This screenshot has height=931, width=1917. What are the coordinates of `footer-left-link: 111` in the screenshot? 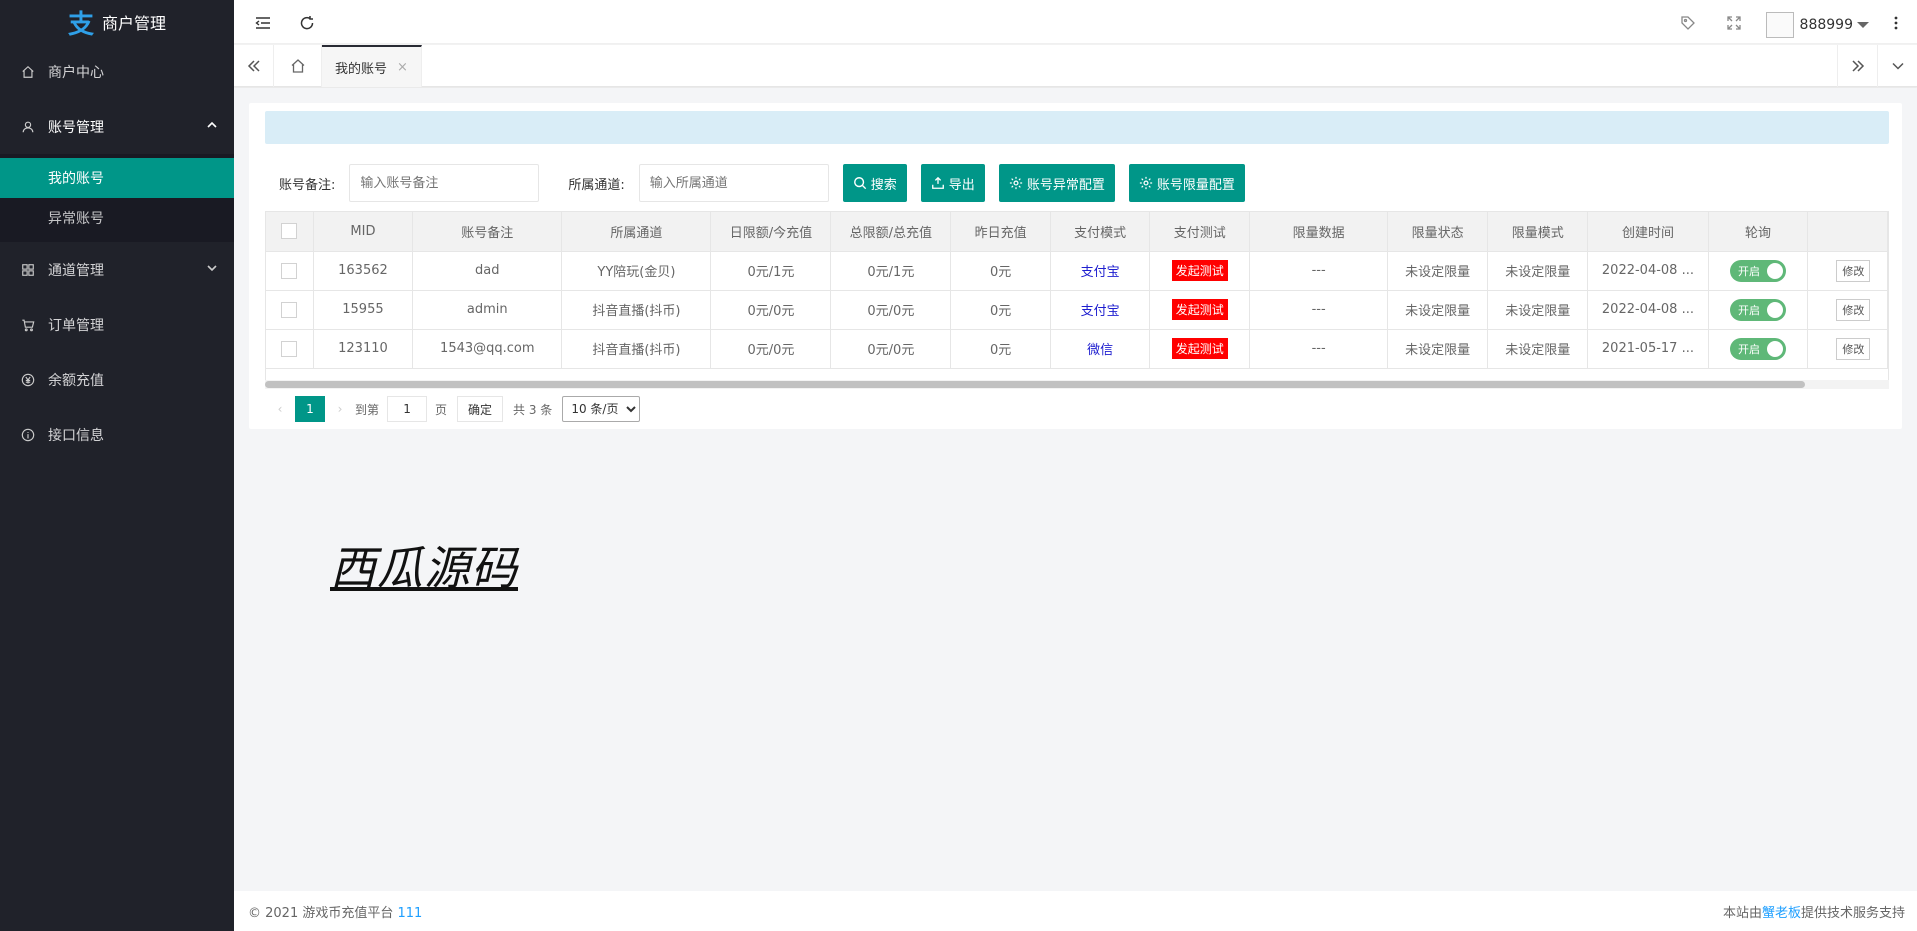 It's located at (410, 913).